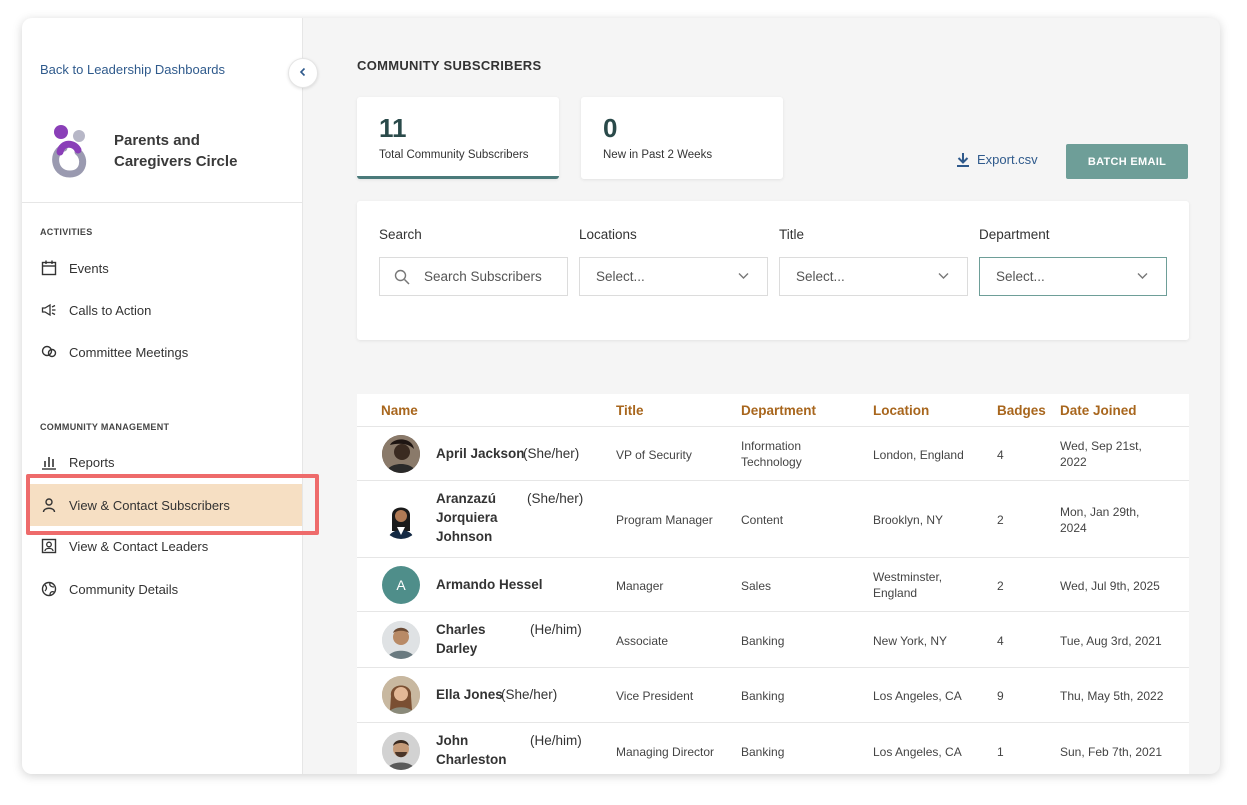  I want to click on export-csv-link: Export.csv, so click(997, 159).